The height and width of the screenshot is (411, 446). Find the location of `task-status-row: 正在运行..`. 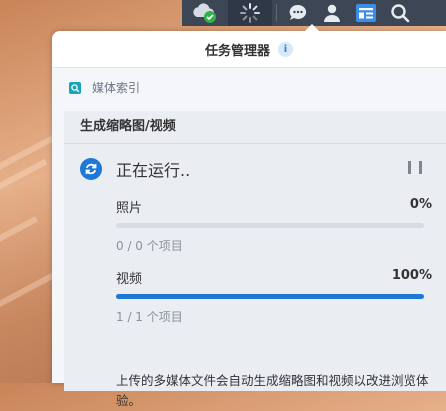

task-status-row: 正在运行.. is located at coordinates (135, 169).